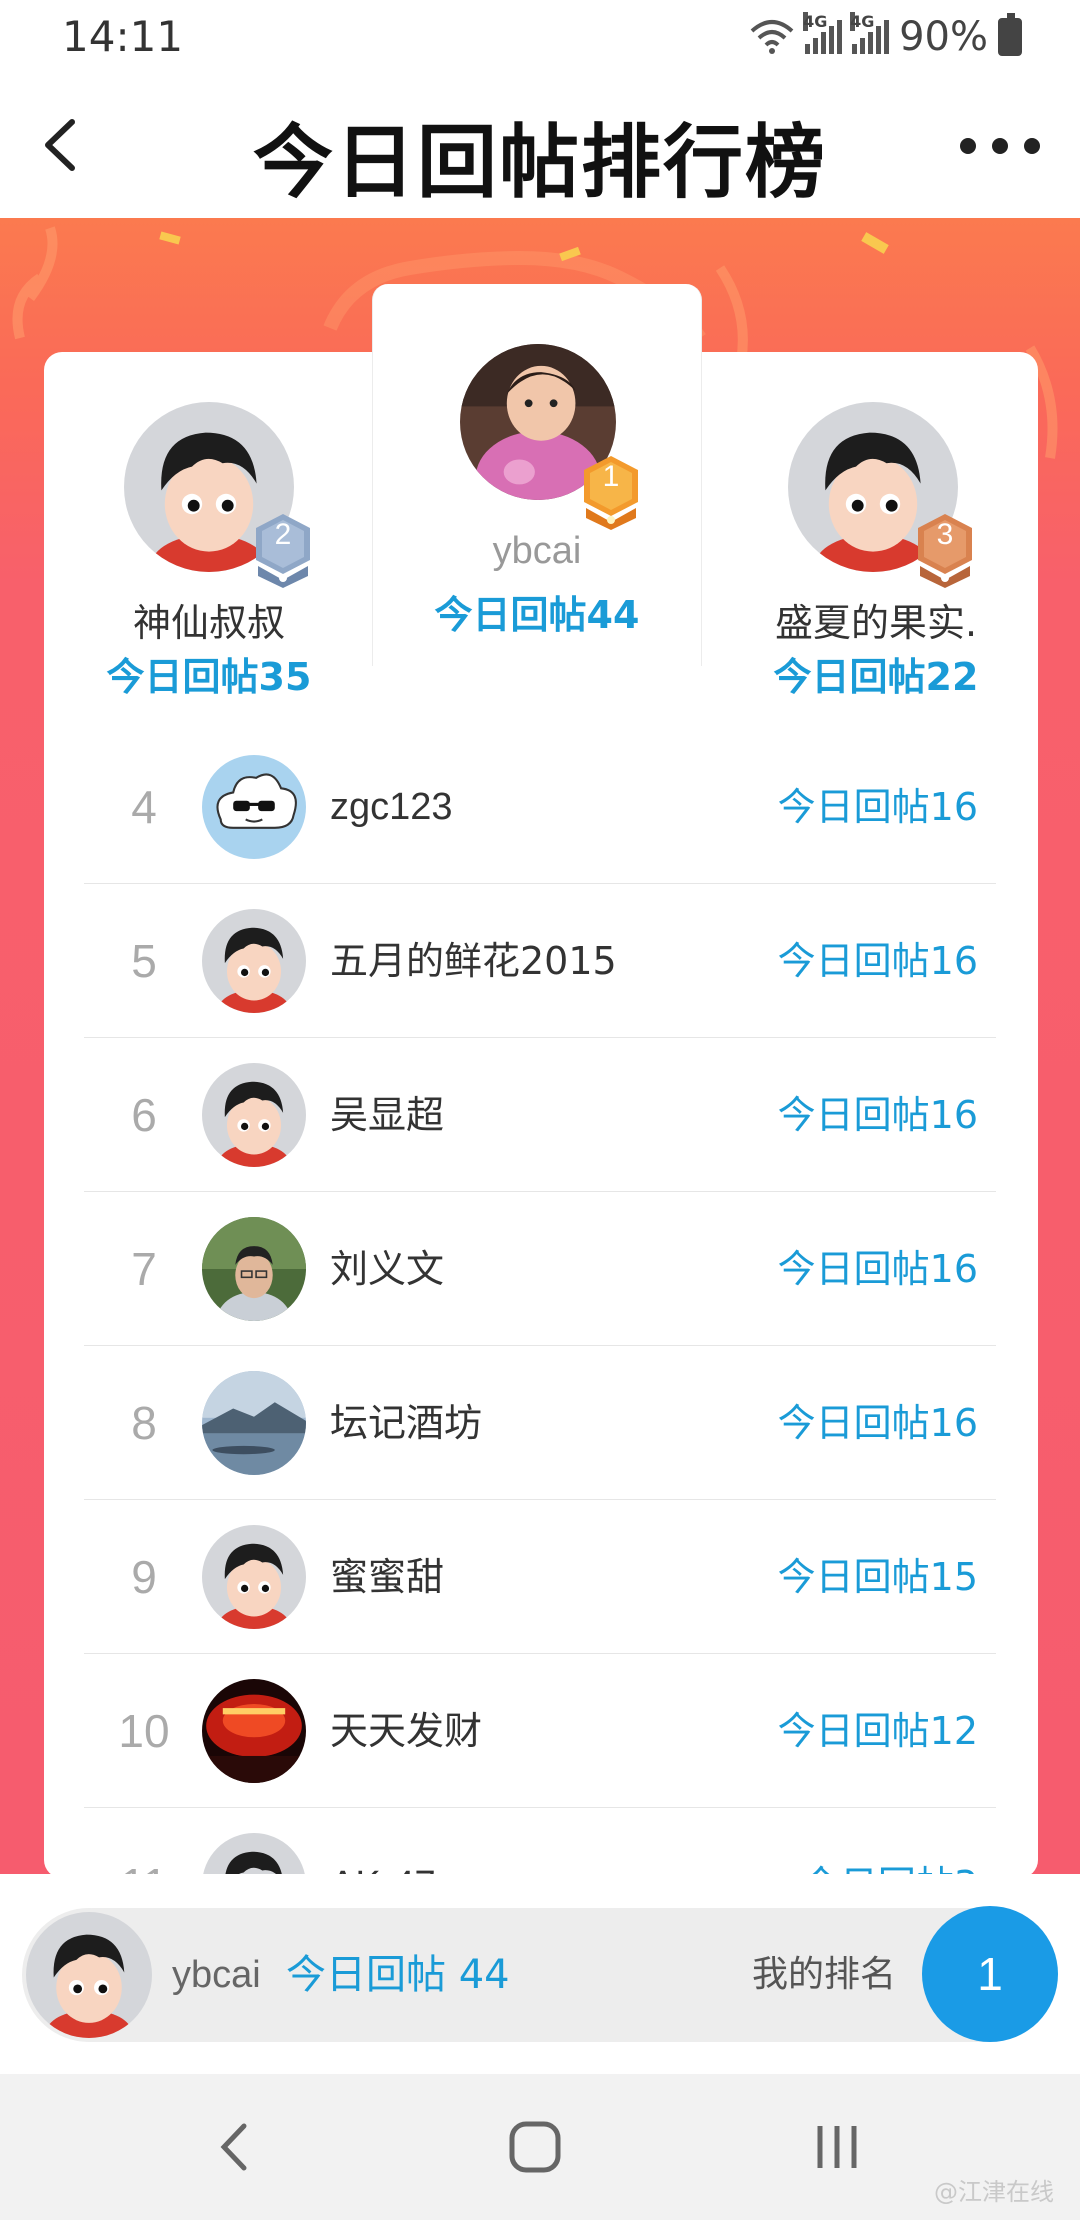  Describe the element at coordinates (144, 1269) in the screenshot. I see `rank-number: 7` at that location.